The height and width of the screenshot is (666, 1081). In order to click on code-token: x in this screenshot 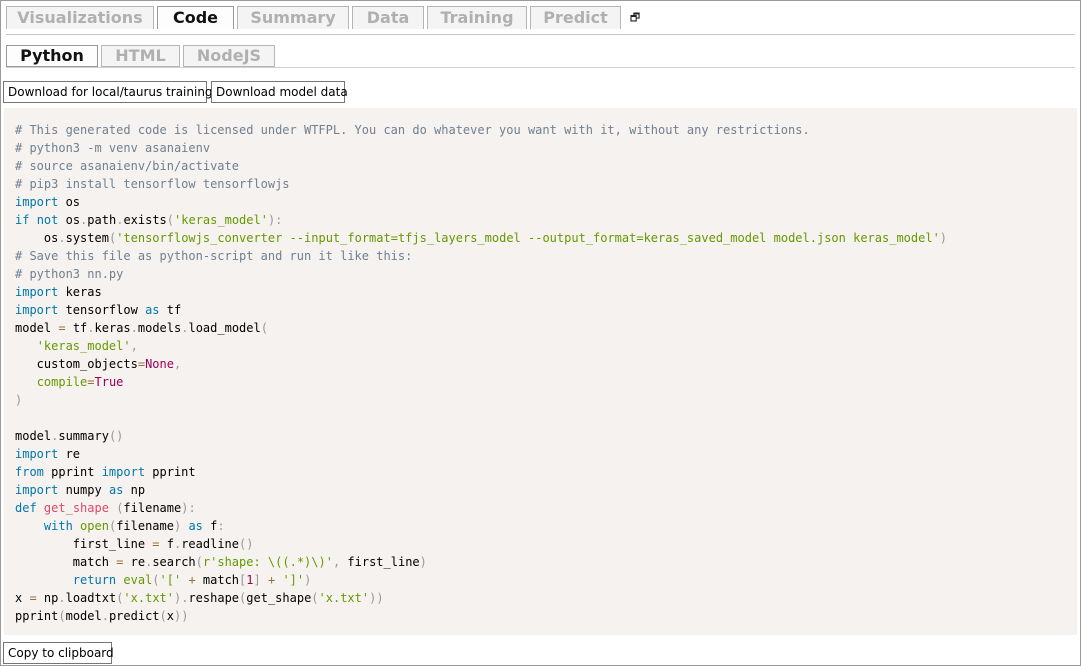, I will do `click(170, 616)`.